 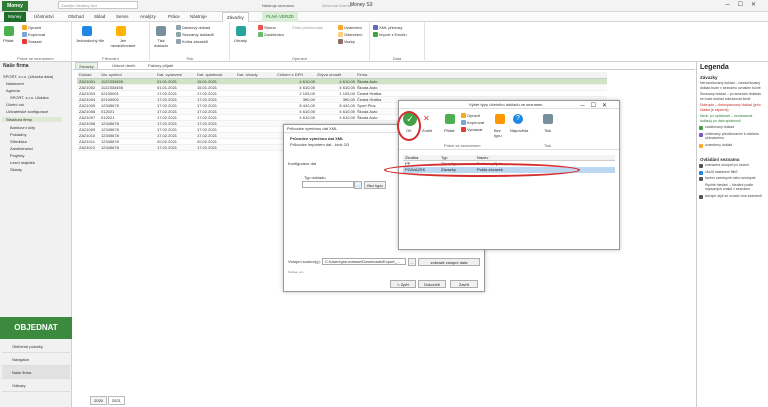 I want to click on excel-import-button: Import z Excelu, so click(x=390, y=35).